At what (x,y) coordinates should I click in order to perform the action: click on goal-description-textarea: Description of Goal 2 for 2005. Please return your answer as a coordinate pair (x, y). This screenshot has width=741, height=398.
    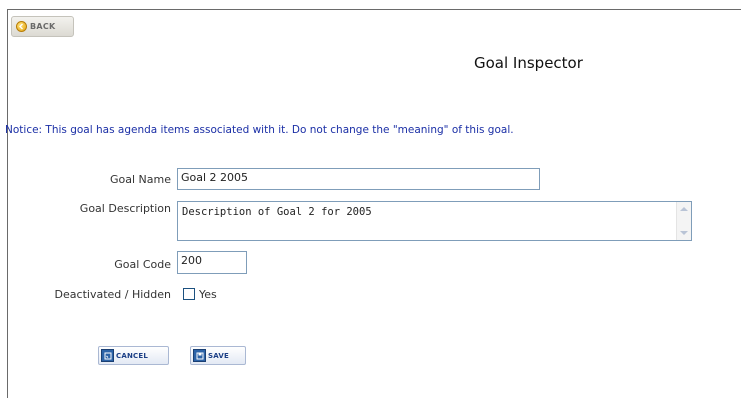
    Looking at the image, I should click on (434, 221).